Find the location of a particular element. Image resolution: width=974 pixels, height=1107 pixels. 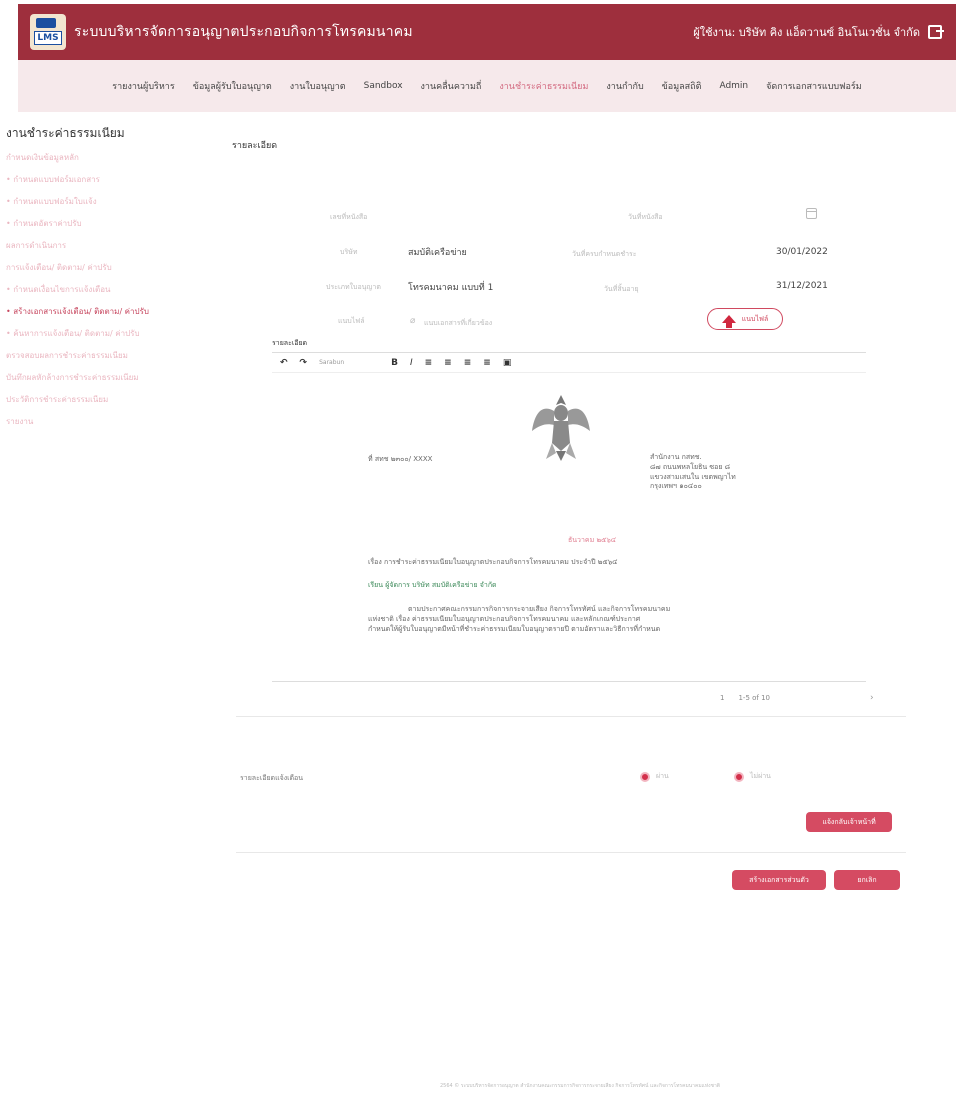

page-range: 1-5 of 10 is located at coordinates (754, 698).